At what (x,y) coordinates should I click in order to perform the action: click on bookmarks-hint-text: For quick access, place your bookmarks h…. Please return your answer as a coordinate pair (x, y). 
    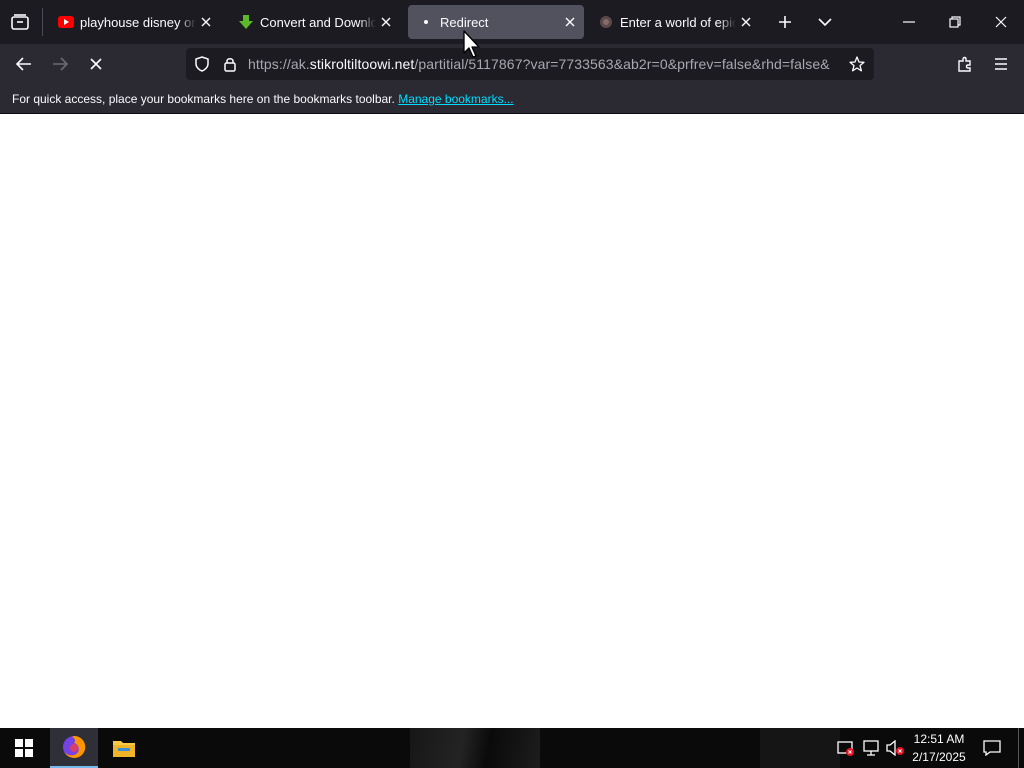
    Looking at the image, I should click on (203, 99).